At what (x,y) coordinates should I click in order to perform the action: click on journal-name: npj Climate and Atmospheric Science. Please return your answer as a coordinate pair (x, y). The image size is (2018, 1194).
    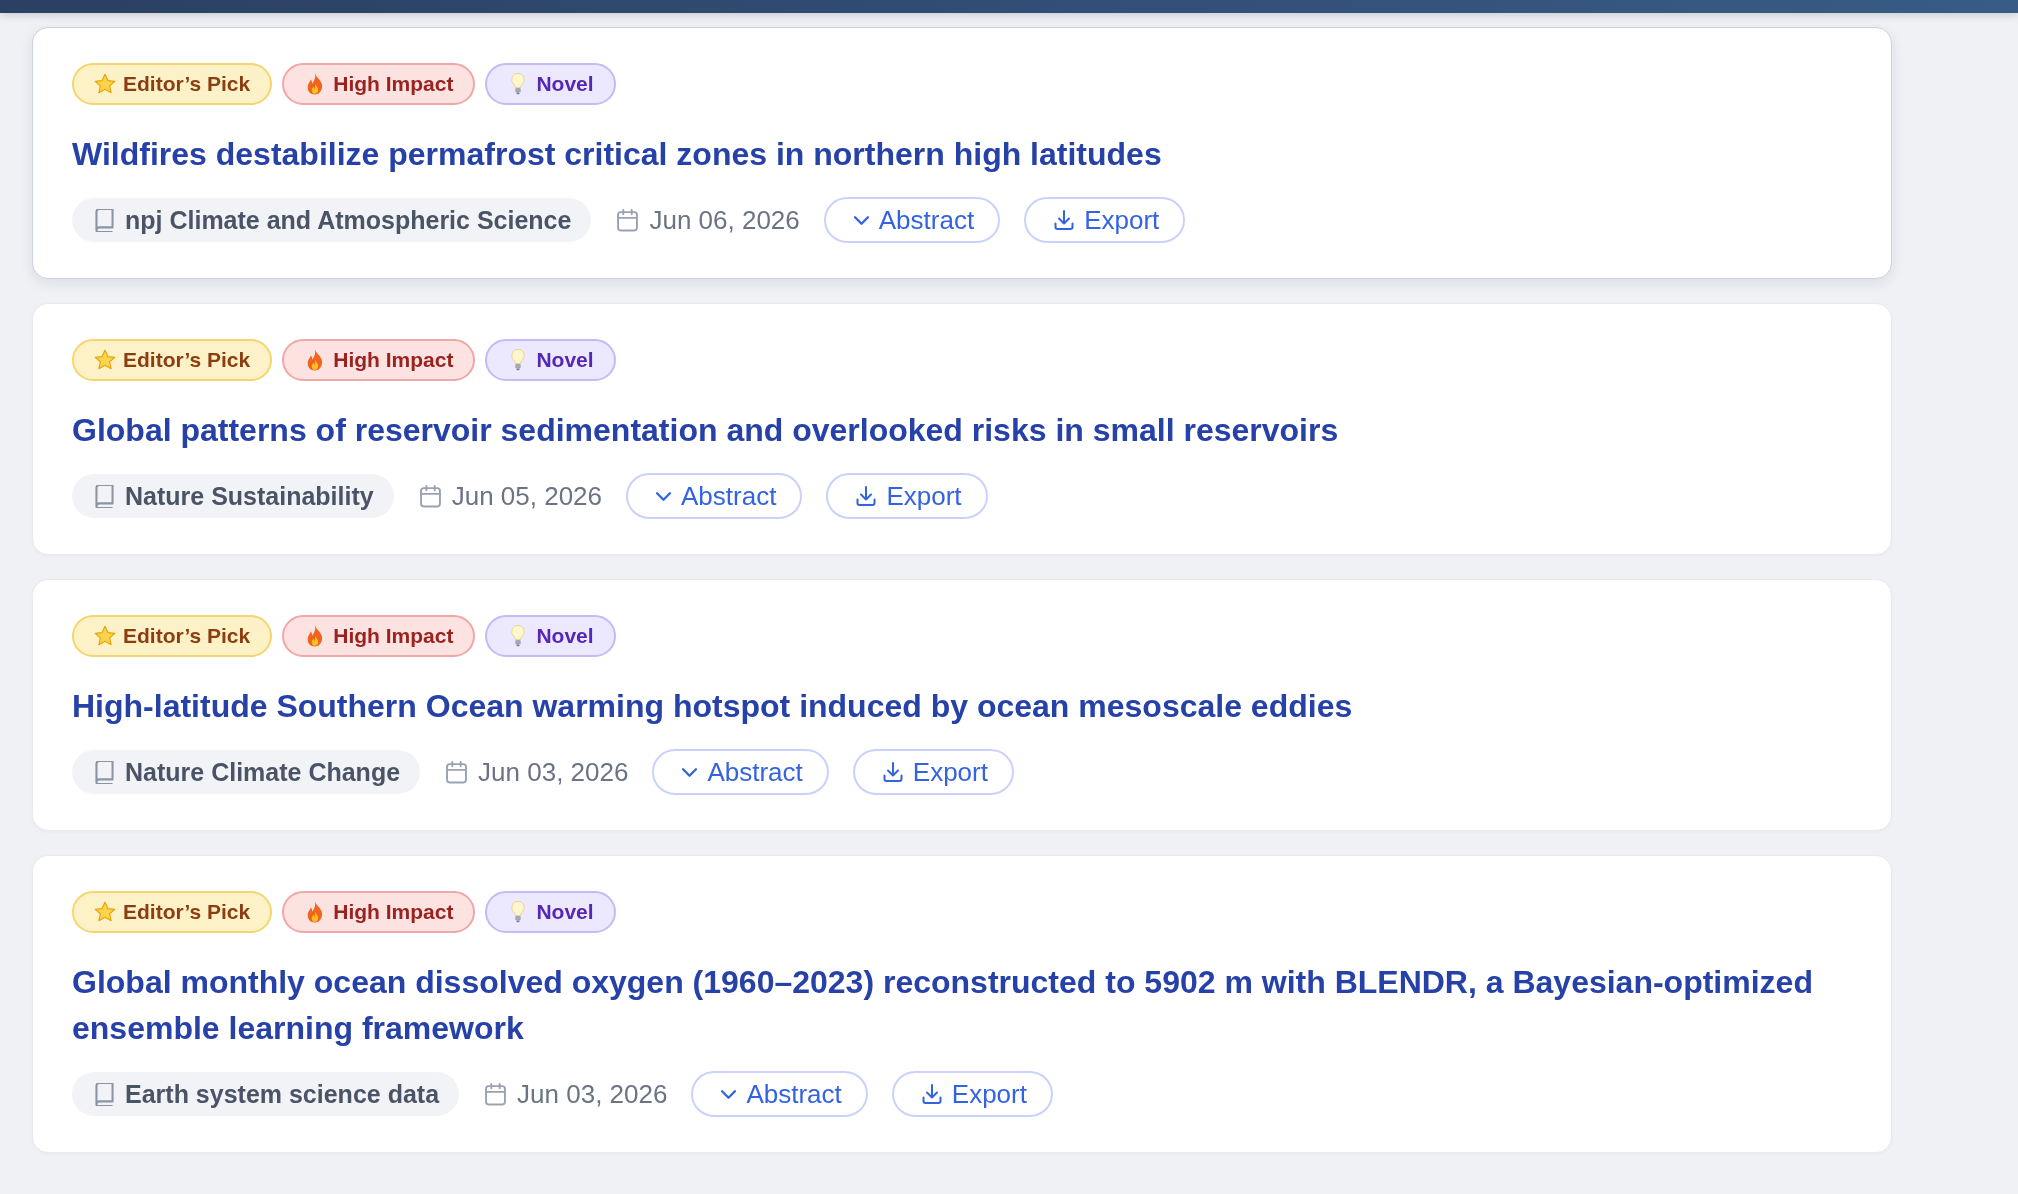
    Looking at the image, I should click on (348, 220).